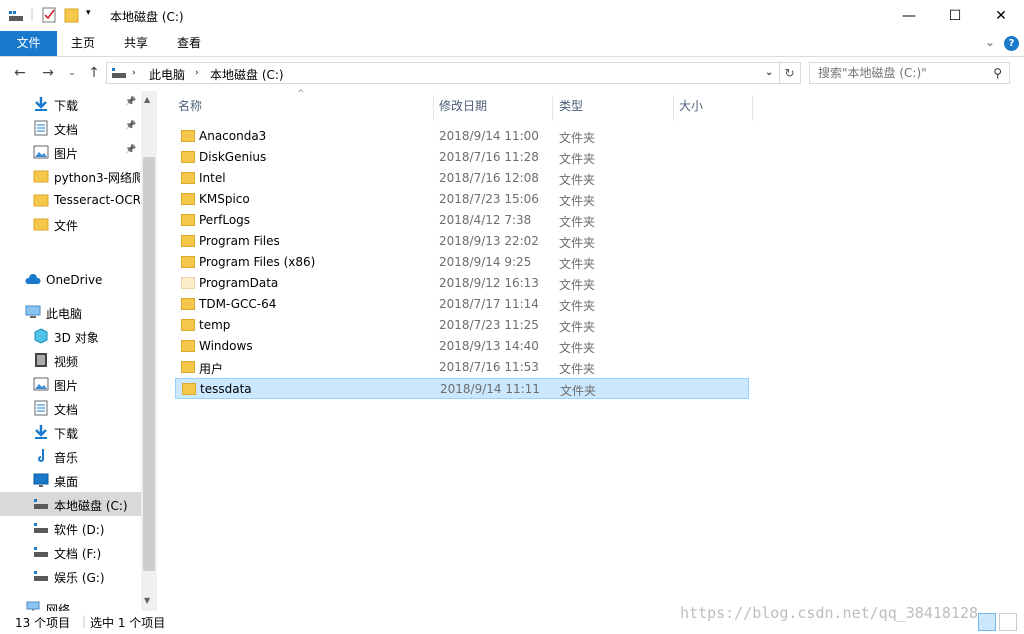 The image size is (1024, 634). Describe the element at coordinates (70, 104) in the screenshot. I see `nav-item: 下载 📌` at that location.